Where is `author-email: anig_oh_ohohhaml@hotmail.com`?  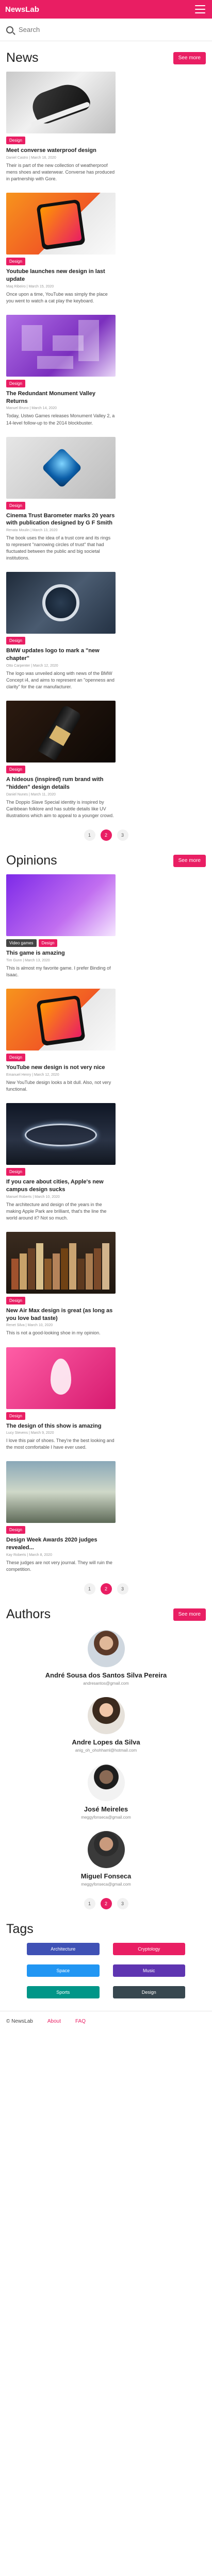
author-email: anig_oh_ohohhaml@hotmail.com is located at coordinates (106, 1750).